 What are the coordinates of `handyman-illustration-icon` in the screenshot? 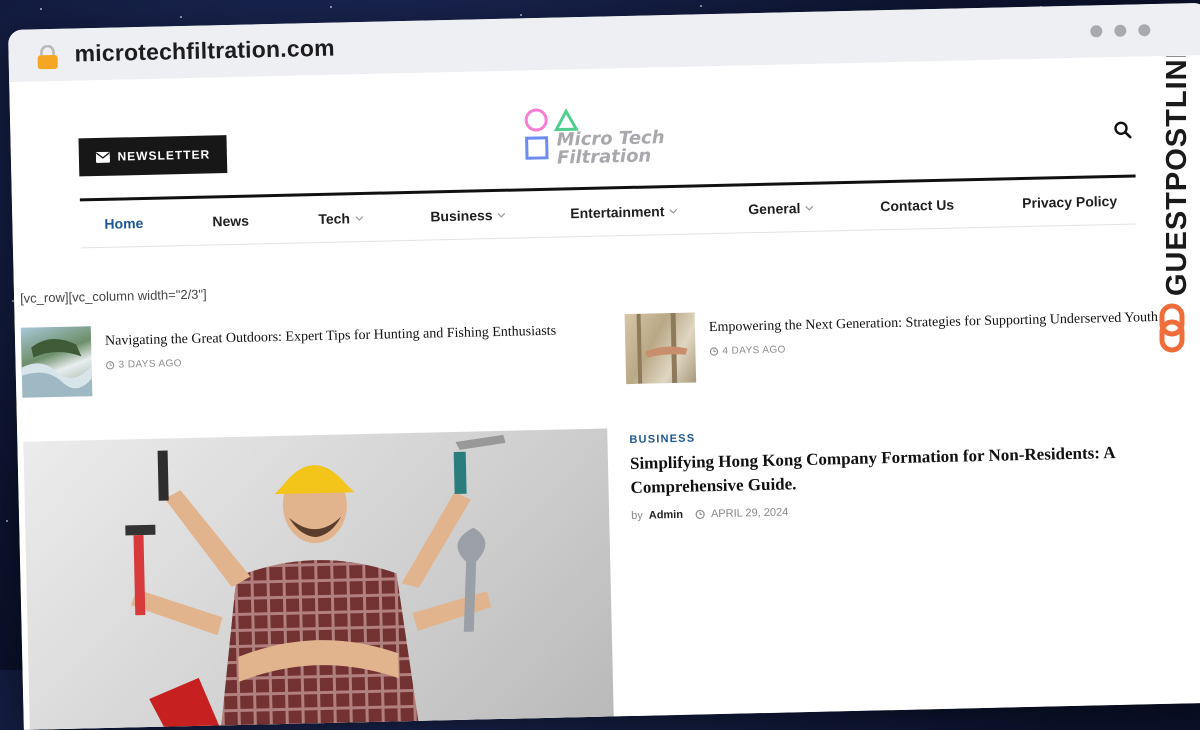 It's located at (315, 582).